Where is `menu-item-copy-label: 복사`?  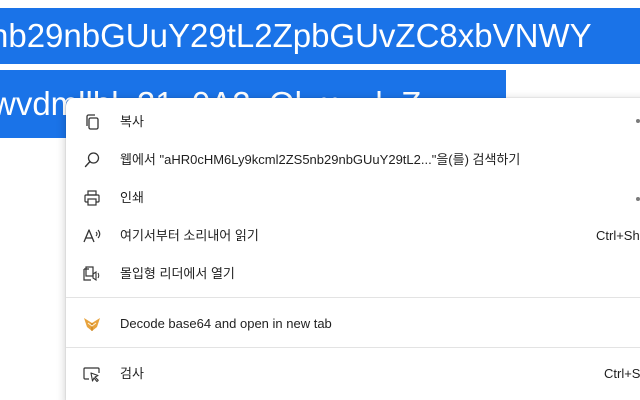 menu-item-copy-label: 복사 is located at coordinates (132, 121).